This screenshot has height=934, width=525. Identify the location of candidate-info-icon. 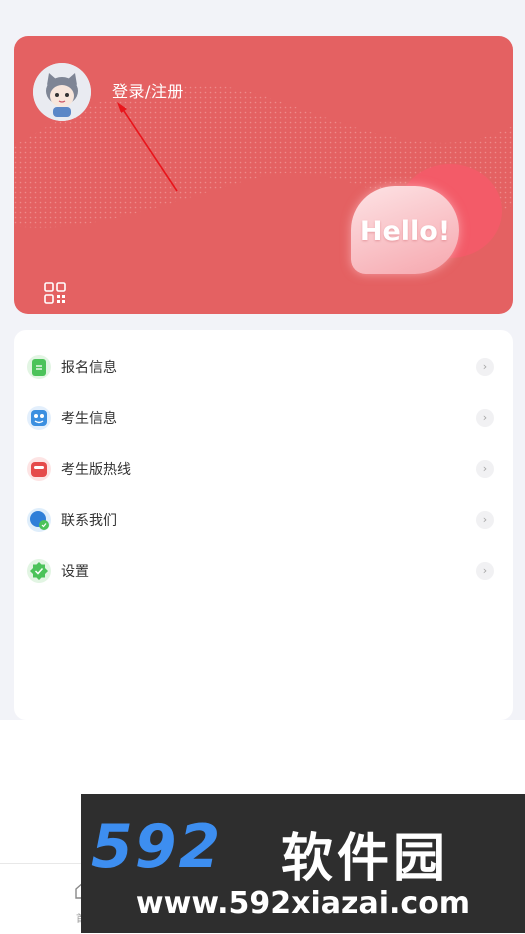
(39, 418).